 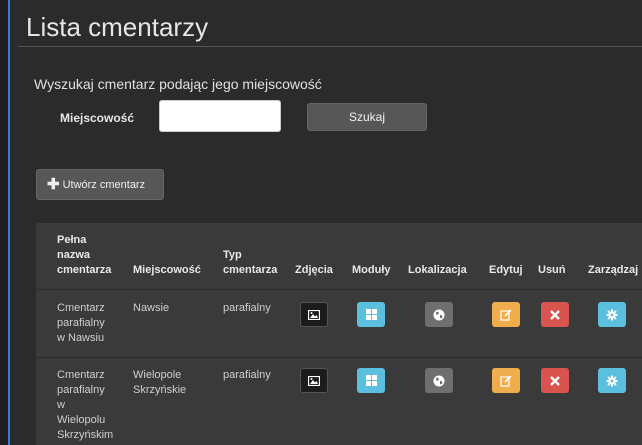 What do you see at coordinates (84, 255) in the screenshot?
I see `header-name: Pełna nazwa cmentarza` at bounding box center [84, 255].